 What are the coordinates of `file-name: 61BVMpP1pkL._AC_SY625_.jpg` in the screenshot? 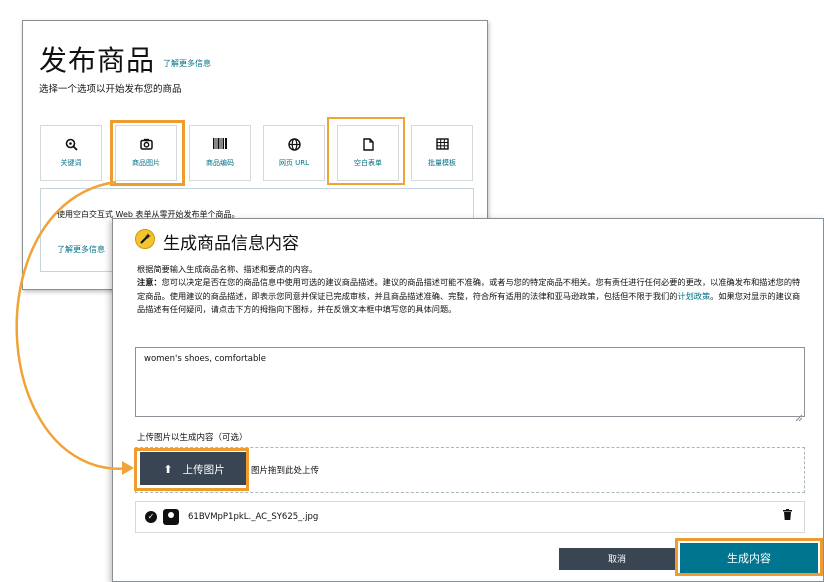 It's located at (253, 517).